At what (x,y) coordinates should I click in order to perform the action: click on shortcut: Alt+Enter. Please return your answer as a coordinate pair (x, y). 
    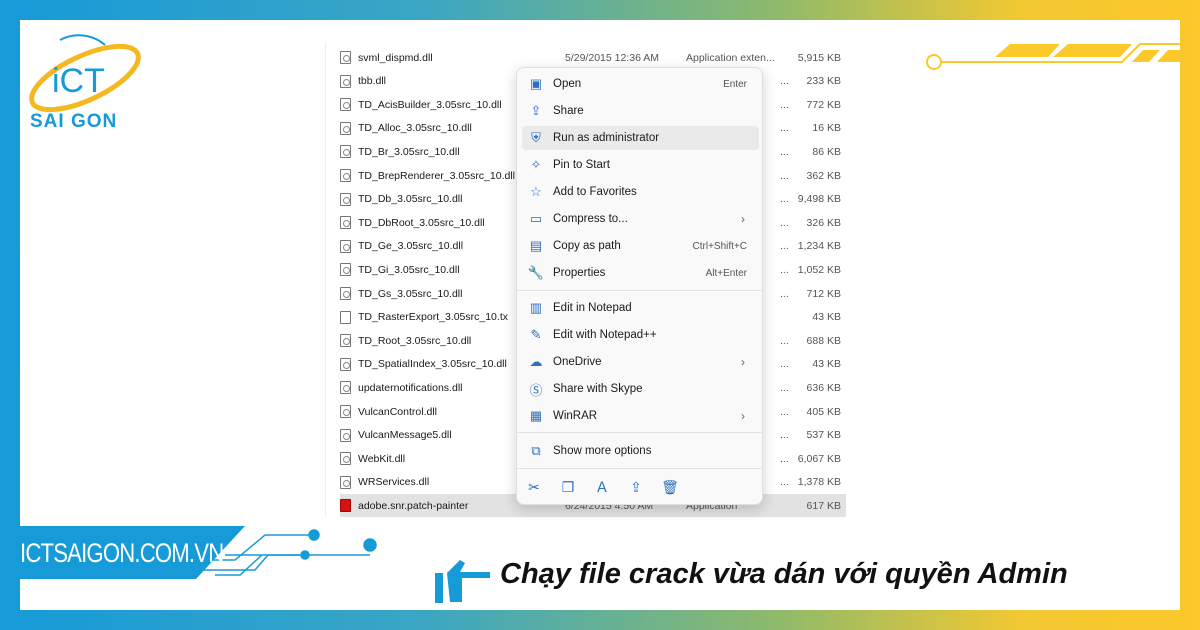
    Looking at the image, I should click on (726, 273).